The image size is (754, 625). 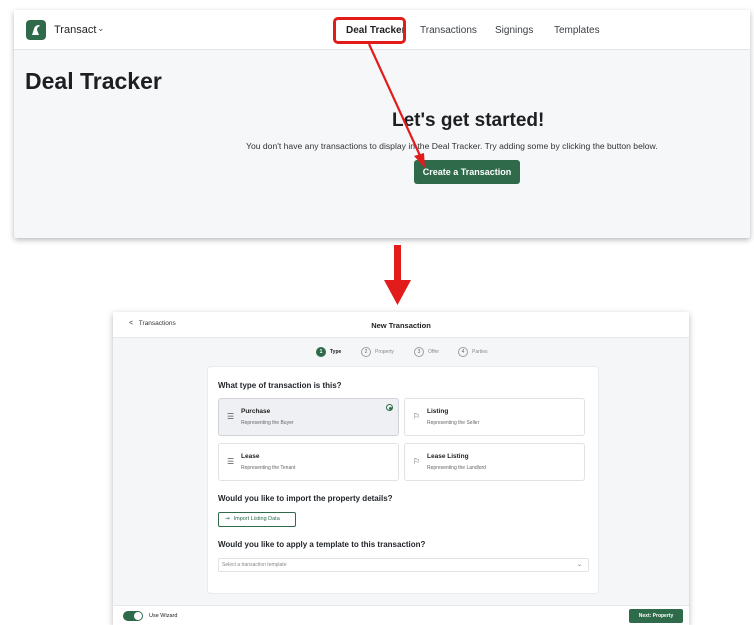 I want to click on highlight-box, so click(x=369, y=30).